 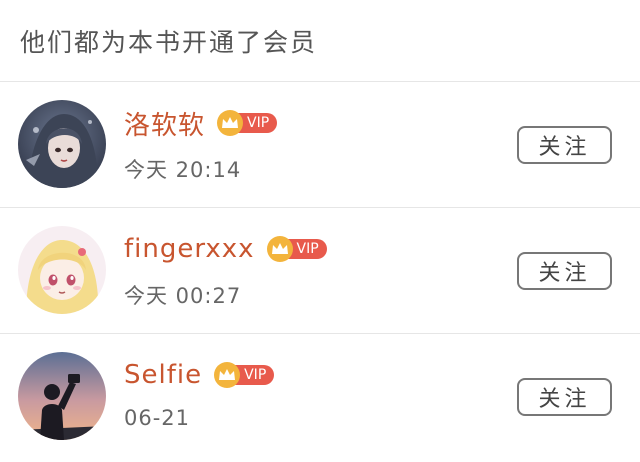 I want to click on member-info: Selfie VIP 06-21, so click(x=199, y=393).